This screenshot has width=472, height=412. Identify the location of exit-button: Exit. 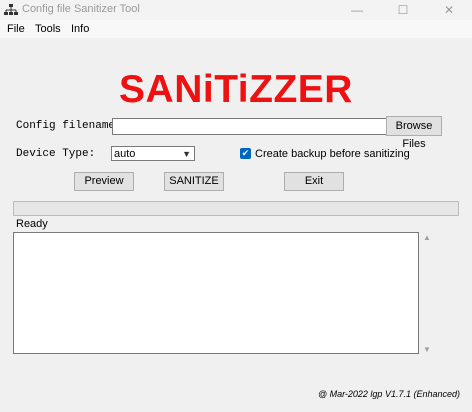
(314, 181).